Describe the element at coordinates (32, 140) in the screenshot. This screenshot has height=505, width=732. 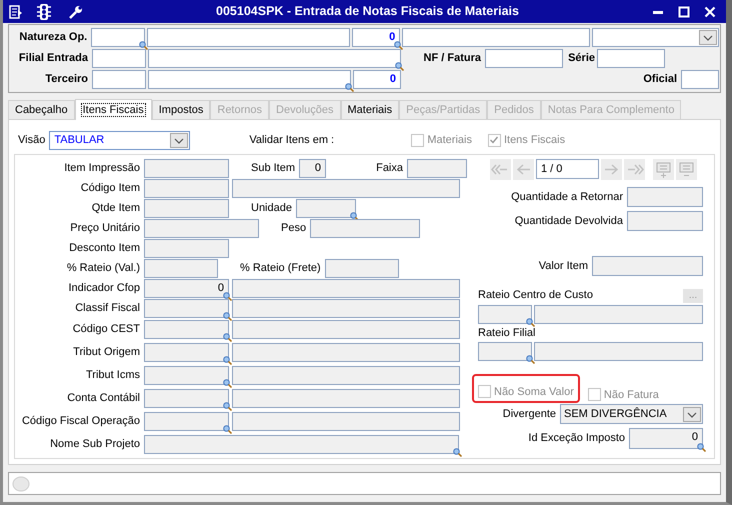
I see `field-label: Visão` at that location.